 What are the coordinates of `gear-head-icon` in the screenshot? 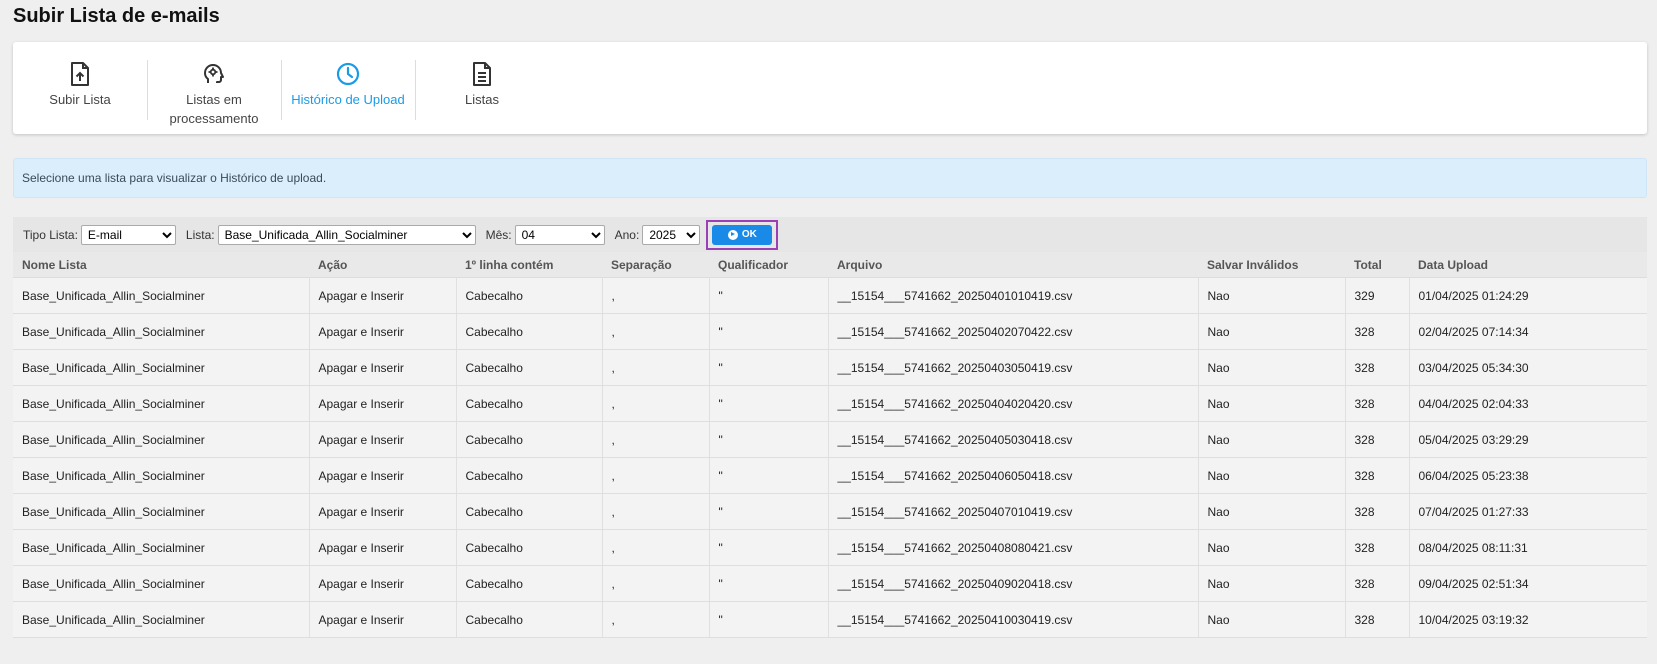 It's located at (214, 75).